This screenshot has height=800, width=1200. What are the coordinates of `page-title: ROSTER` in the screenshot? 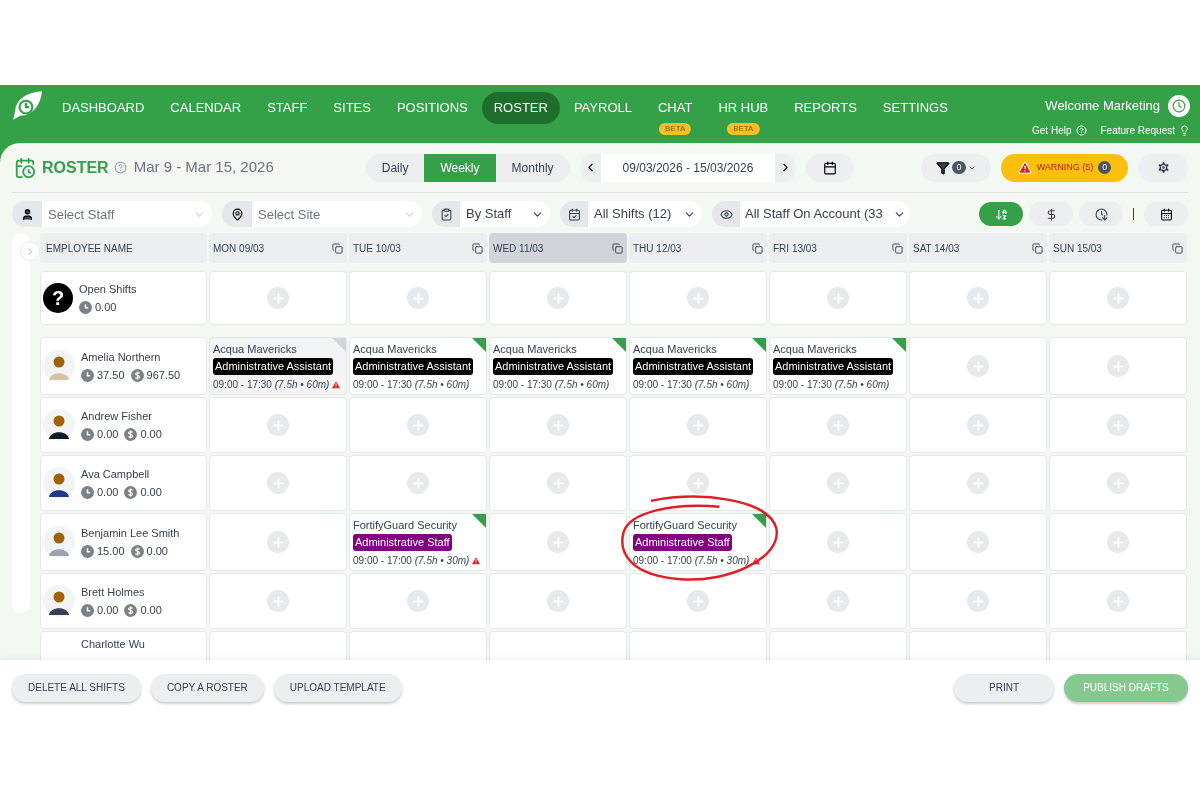 It's located at (75, 167).